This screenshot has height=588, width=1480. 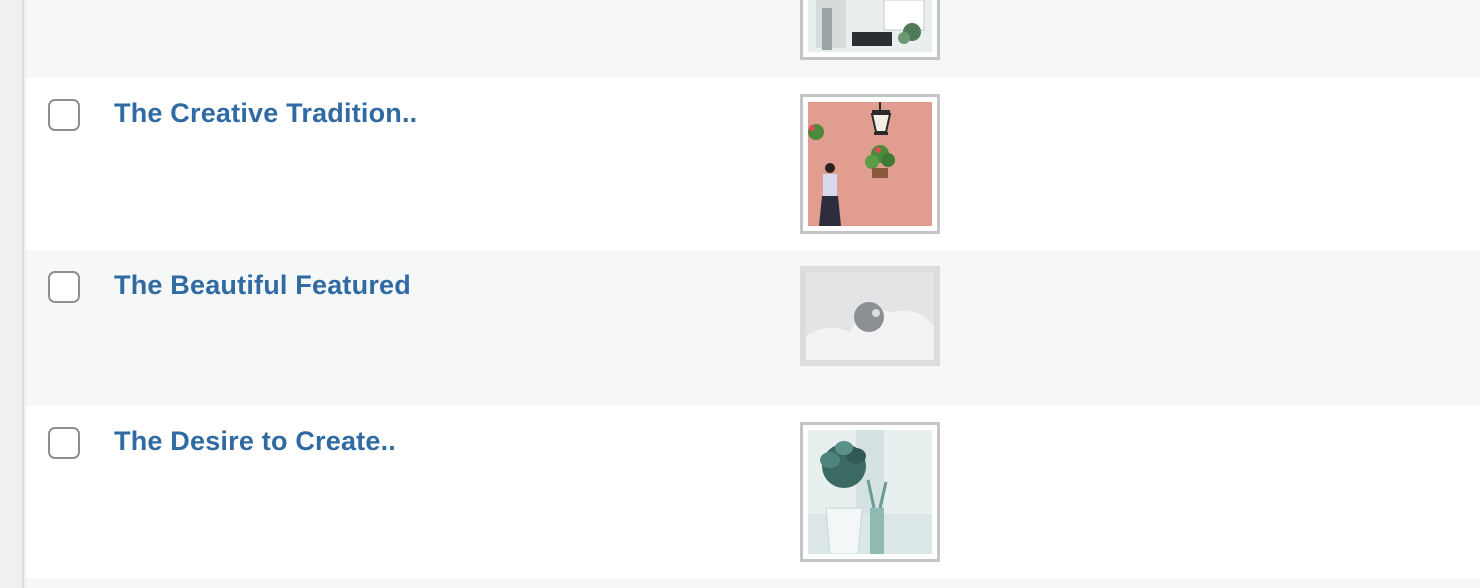 I want to click on post-title-link: The Creative Tradition.., so click(x=265, y=113).